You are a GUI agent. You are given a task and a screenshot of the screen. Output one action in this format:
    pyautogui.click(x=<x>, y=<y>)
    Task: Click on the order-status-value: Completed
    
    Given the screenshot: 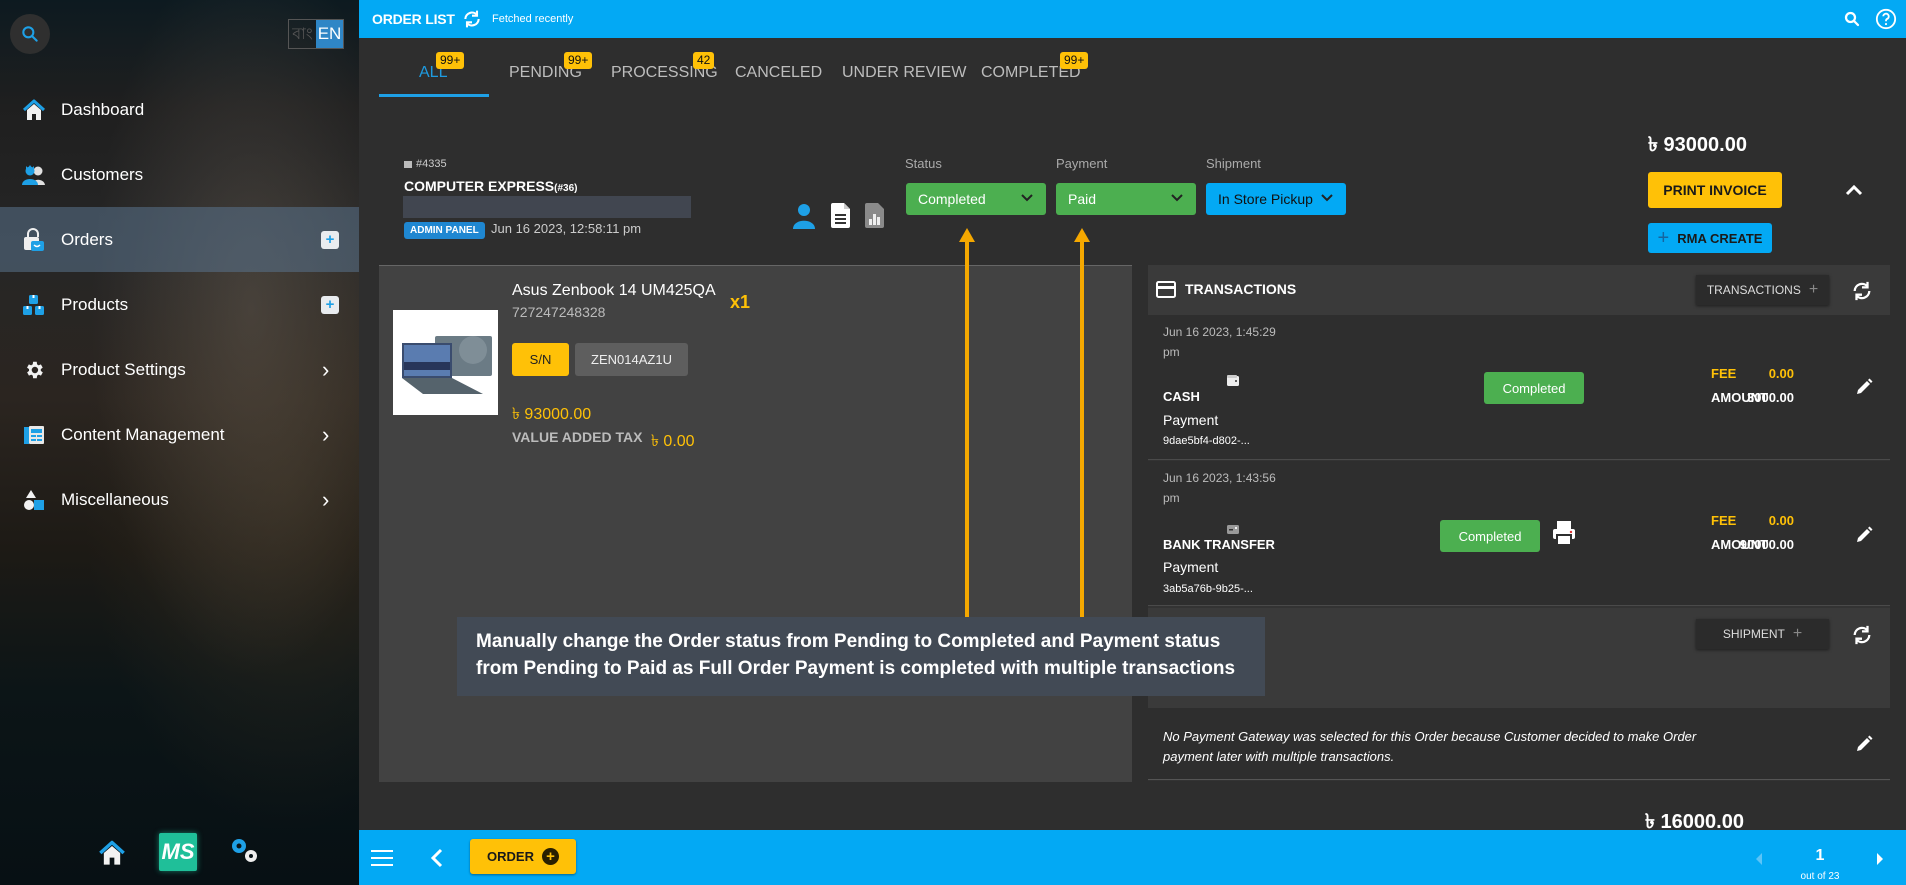 What is the action you would take?
    pyautogui.click(x=952, y=199)
    